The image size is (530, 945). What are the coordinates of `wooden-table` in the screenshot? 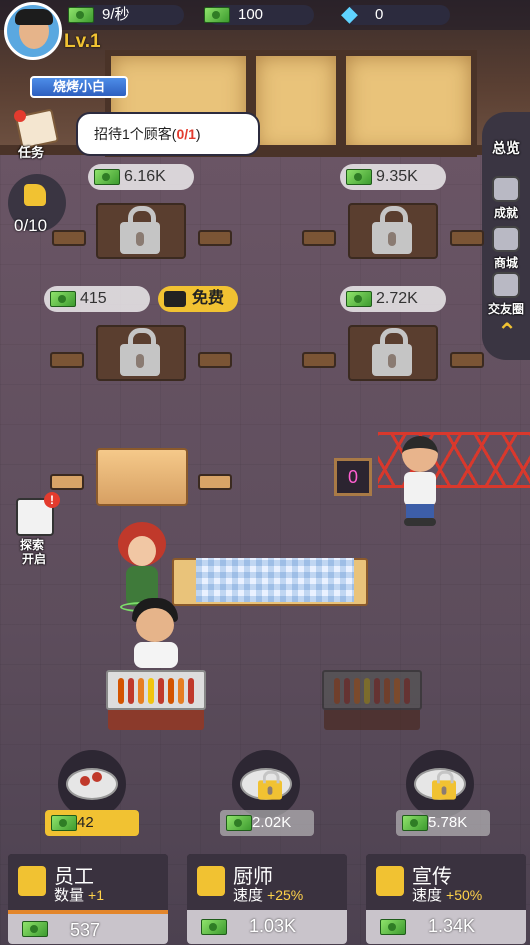 It's located at (142, 477).